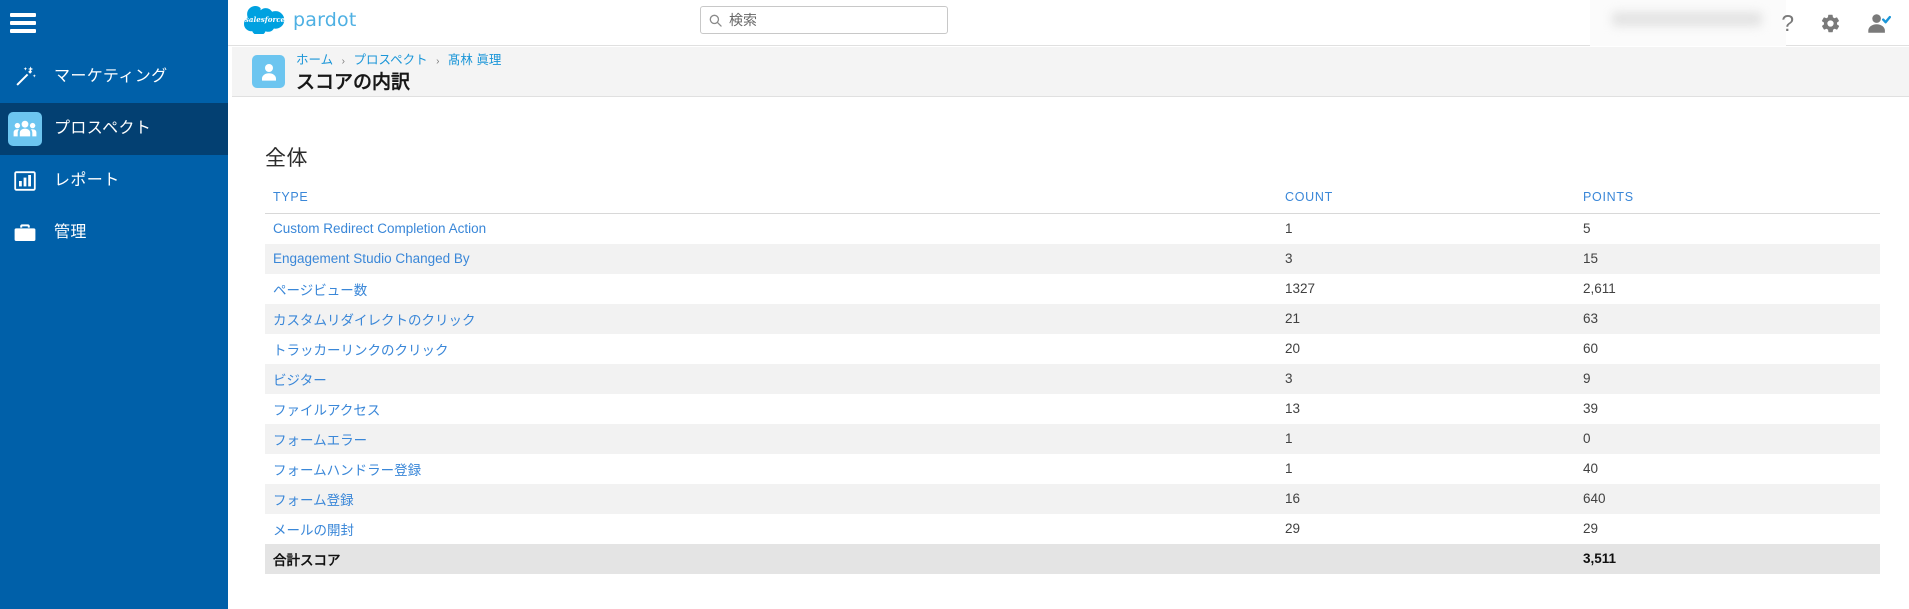 The height and width of the screenshot is (609, 1909). I want to click on salesforce-cloud-icon: salesforce, so click(265, 21).